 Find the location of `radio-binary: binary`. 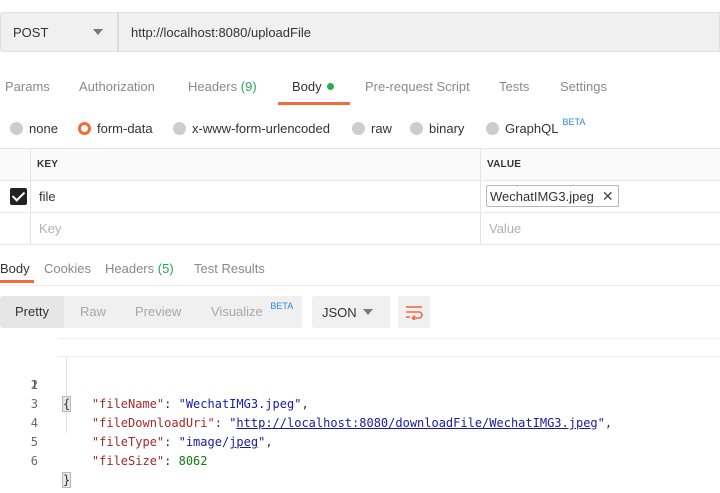

radio-binary: binary is located at coordinates (437, 128).